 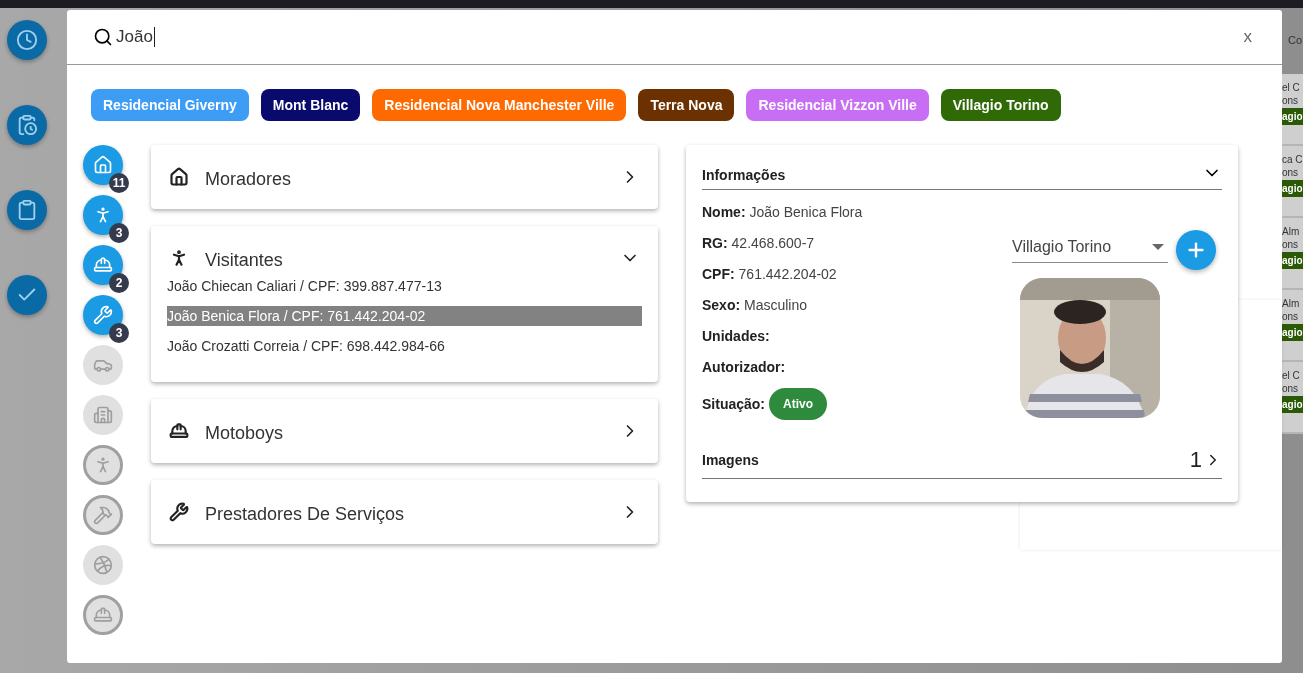 I want to click on info-field: Autorizador:, so click(x=857, y=367).